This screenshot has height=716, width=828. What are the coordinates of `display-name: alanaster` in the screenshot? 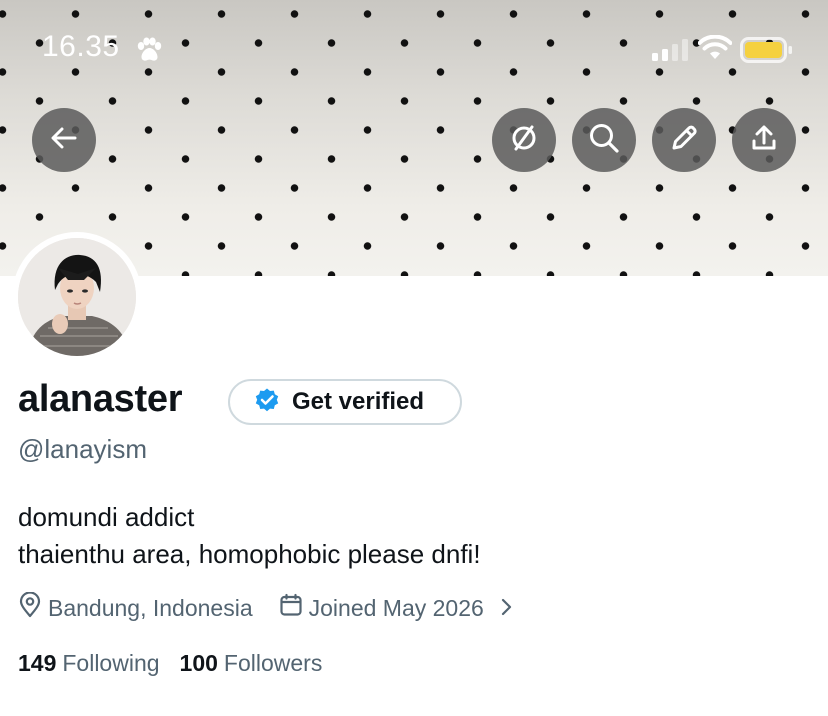 It's located at (100, 399).